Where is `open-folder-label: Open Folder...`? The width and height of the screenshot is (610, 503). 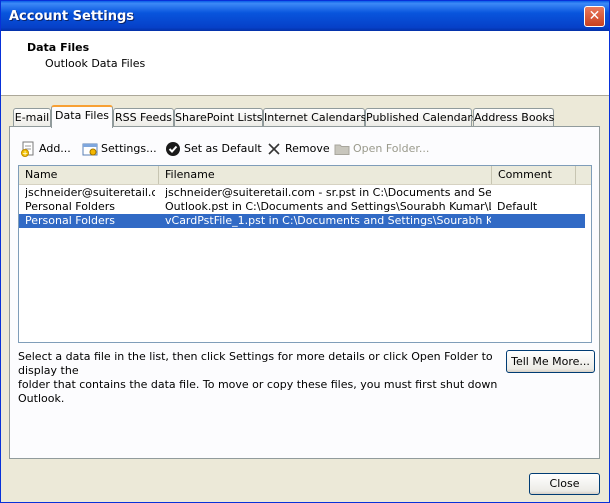 open-folder-label: Open Folder... is located at coordinates (391, 148).